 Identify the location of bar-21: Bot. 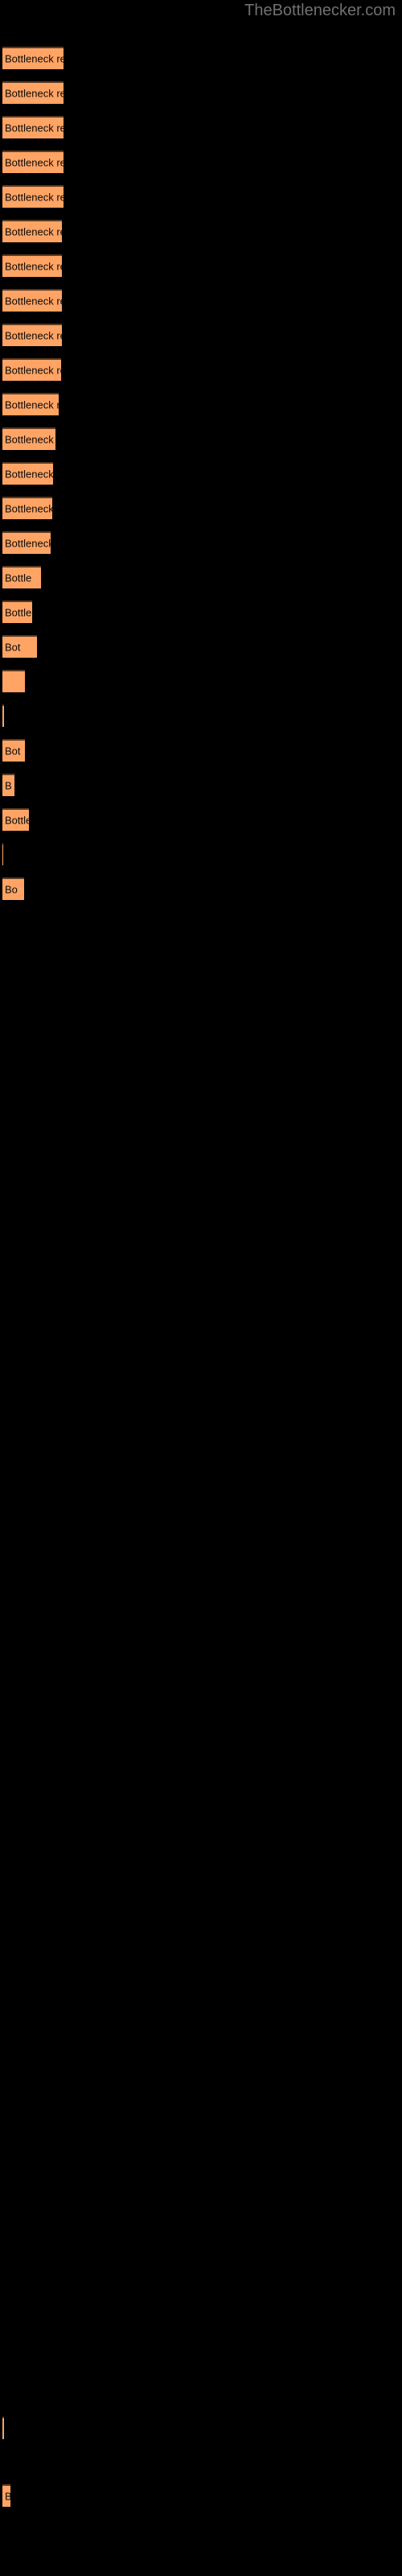
(13, 750).